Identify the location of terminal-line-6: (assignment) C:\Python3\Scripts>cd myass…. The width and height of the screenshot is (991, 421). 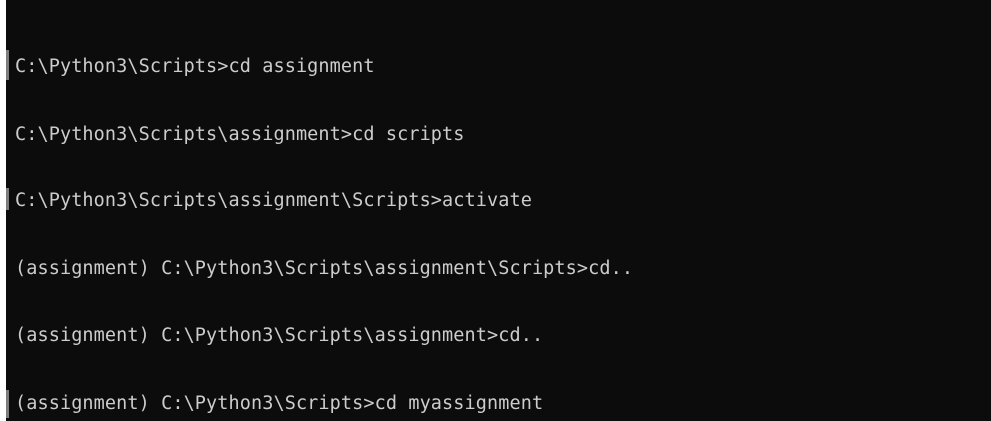
(279, 403).